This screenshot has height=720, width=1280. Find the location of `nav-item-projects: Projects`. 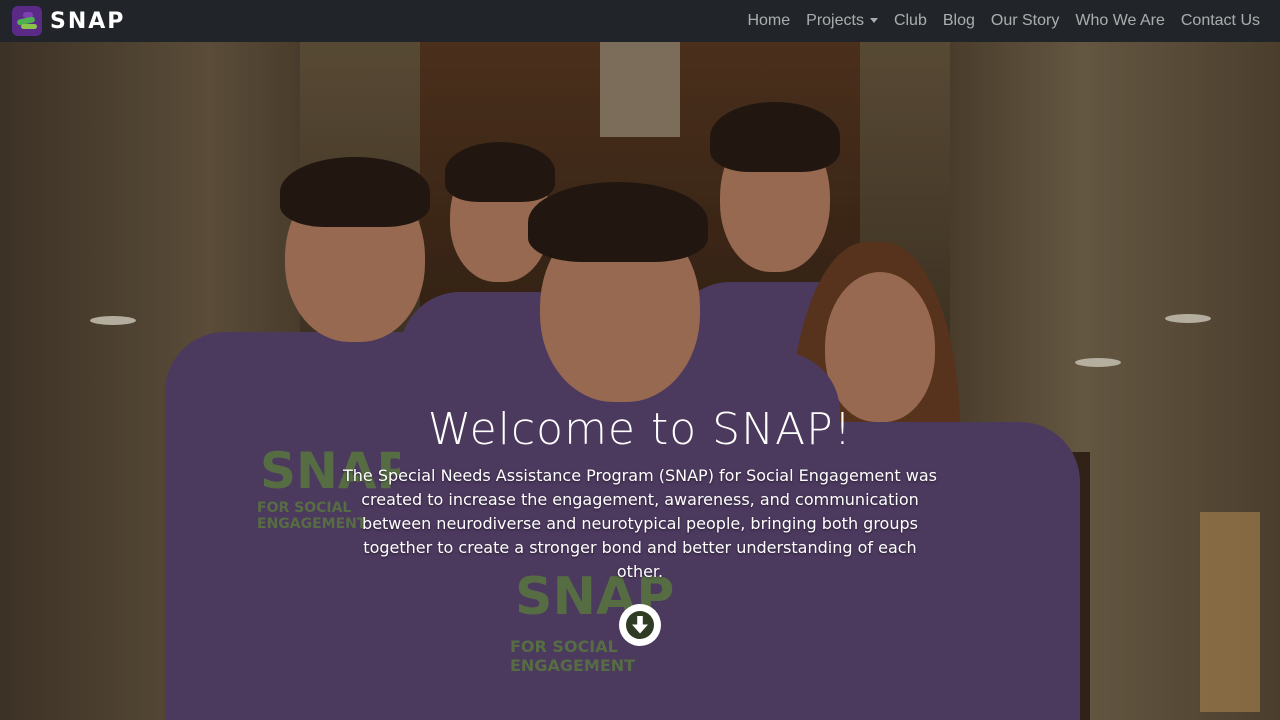

nav-item-projects: Projects is located at coordinates (842, 21).